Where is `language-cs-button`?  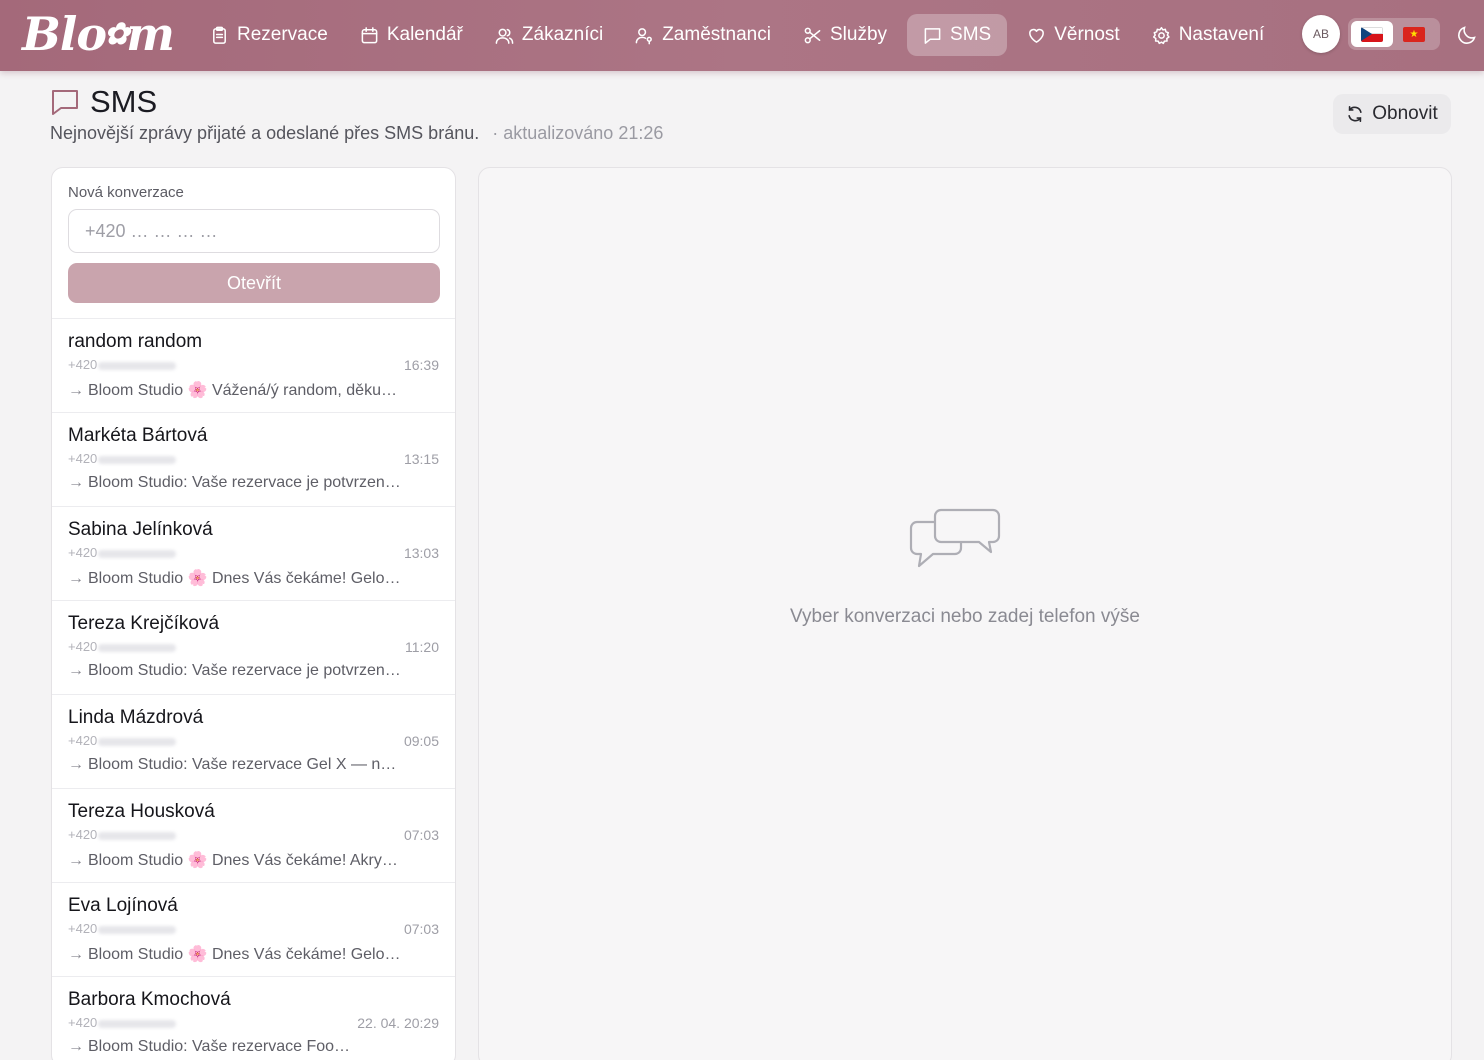
language-cs-button is located at coordinates (1372, 34).